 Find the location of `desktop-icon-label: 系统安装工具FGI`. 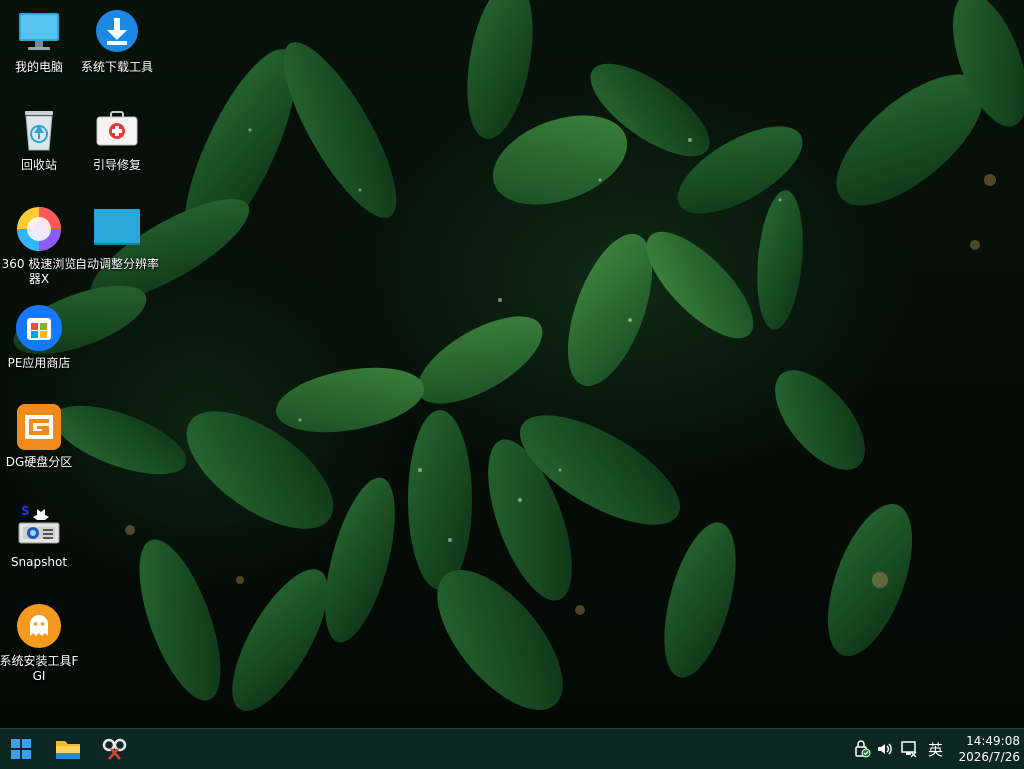

desktop-icon-label: 系统安装工具FGI is located at coordinates (39, 668).